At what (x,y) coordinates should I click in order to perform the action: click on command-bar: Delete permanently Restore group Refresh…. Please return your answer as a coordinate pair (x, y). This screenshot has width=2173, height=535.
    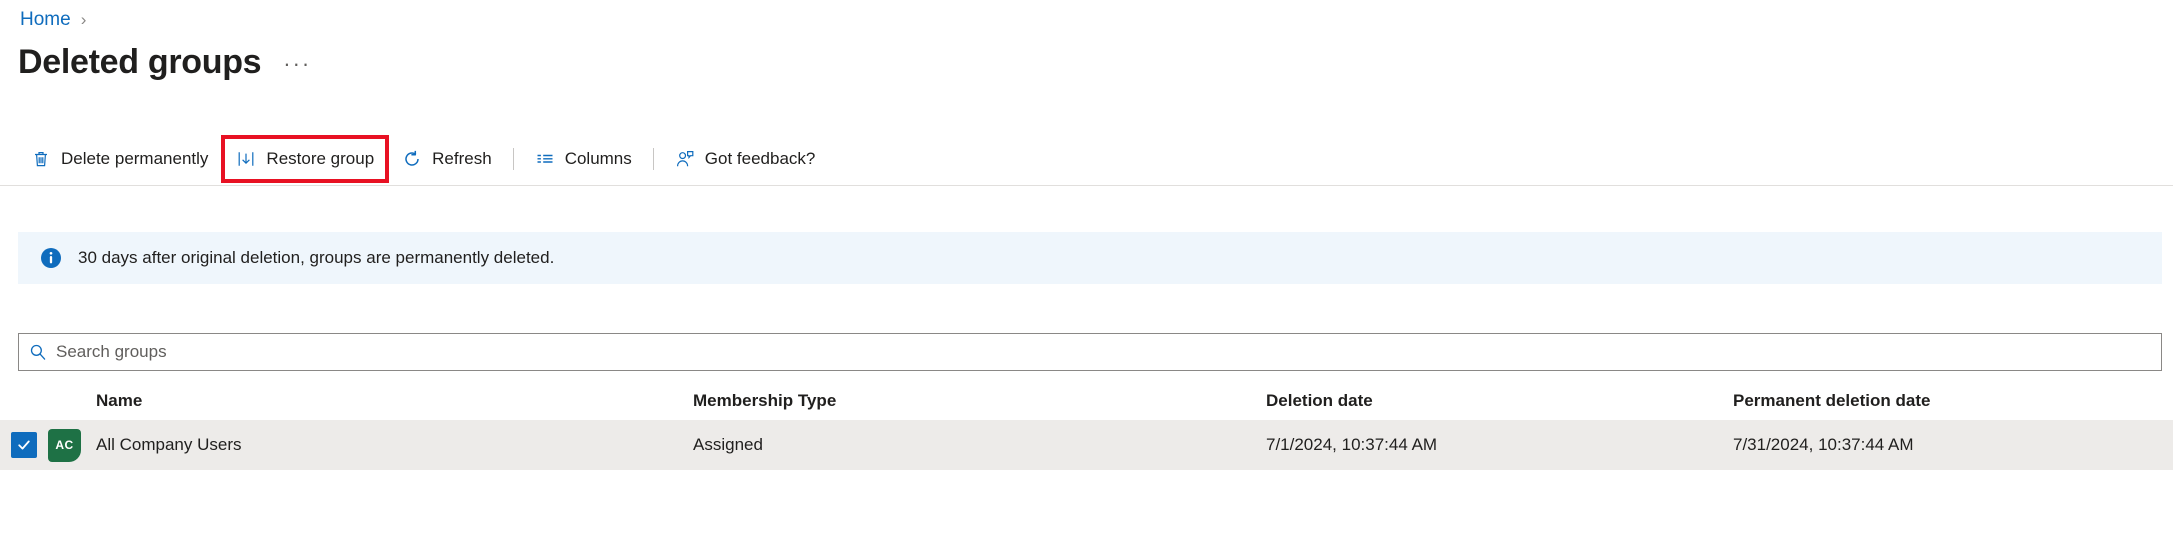
    Looking at the image, I should click on (1086, 159).